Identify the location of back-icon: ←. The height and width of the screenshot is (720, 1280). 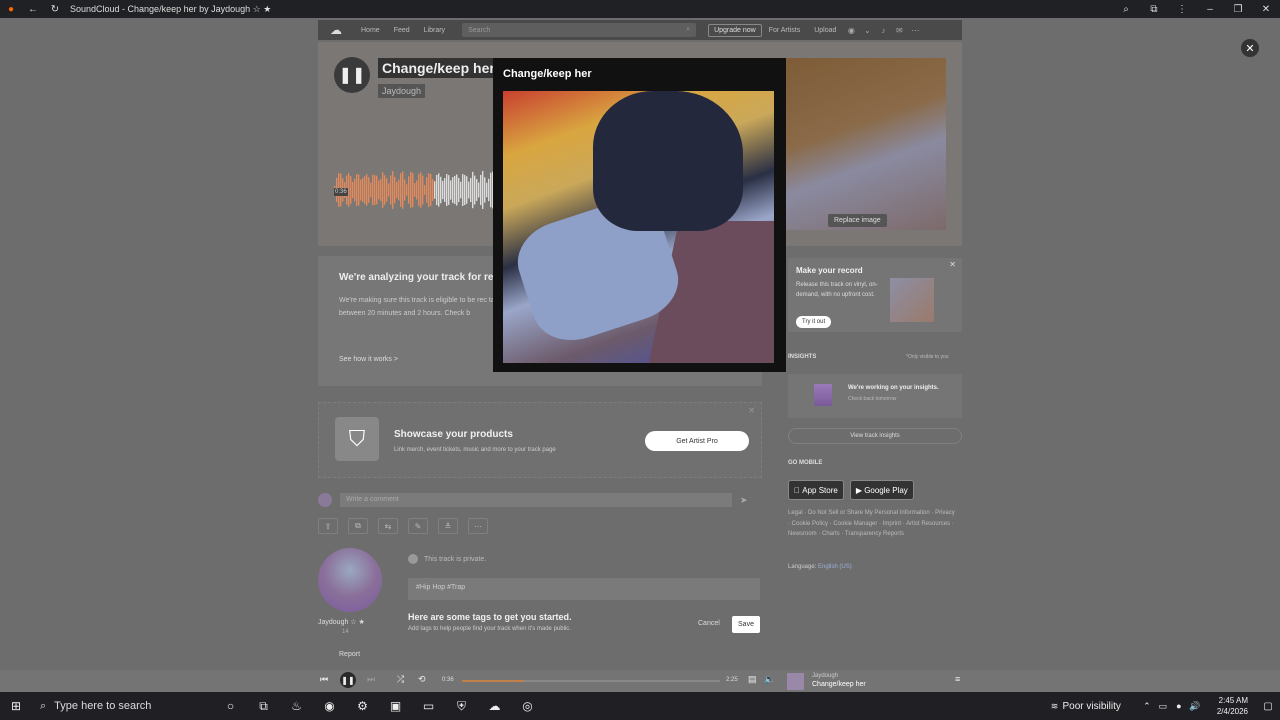
(33, 9).